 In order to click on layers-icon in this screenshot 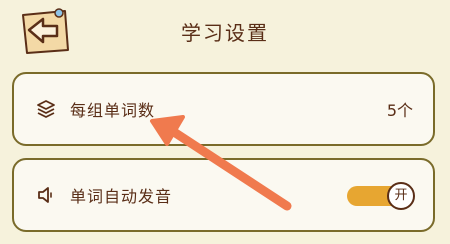, I will do `click(46, 109)`.